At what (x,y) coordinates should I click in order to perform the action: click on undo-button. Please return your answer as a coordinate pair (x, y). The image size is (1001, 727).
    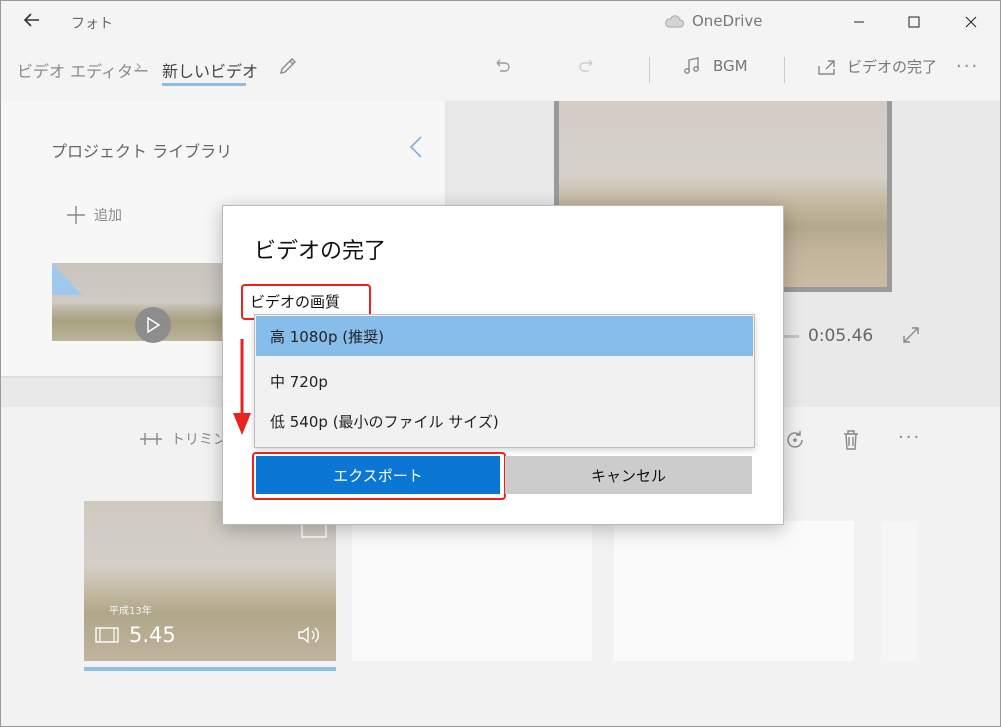
    Looking at the image, I should click on (502, 68).